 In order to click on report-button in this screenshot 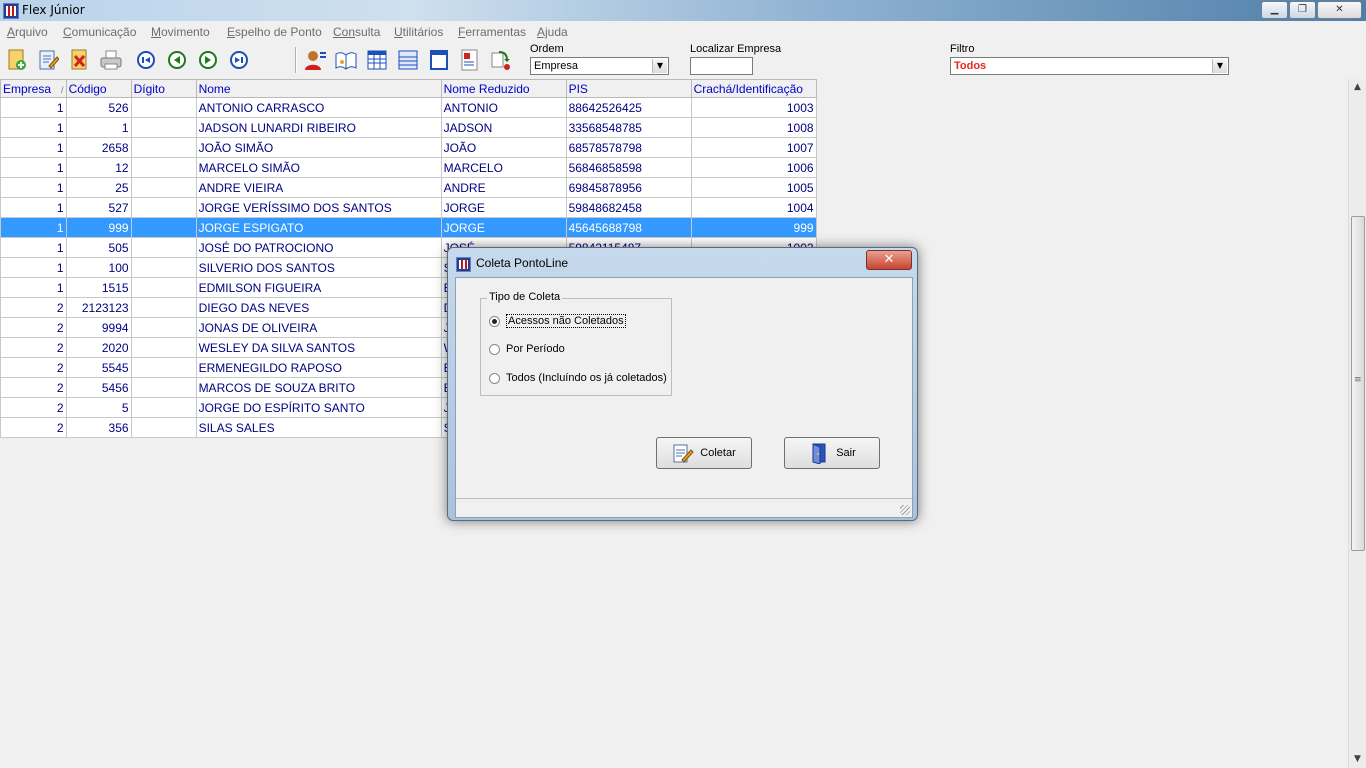, I will do `click(408, 60)`.